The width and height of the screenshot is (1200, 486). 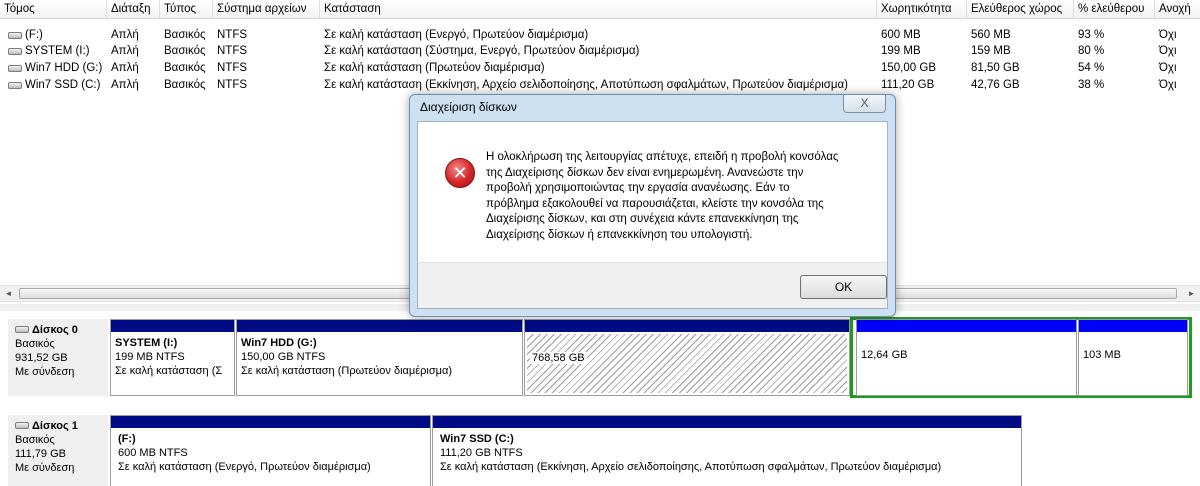 What do you see at coordinates (55, 426) in the screenshot?
I see `disk-name-text: Δίσκος 1` at bounding box center [55, 426].